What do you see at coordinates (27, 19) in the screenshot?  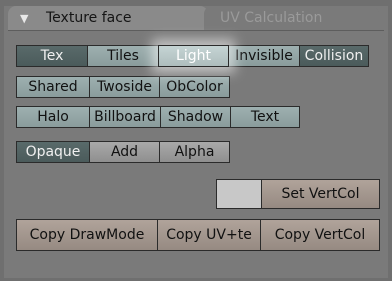 I see `collapse-triangle-icon: ▼` at bounding box center [27, 19].